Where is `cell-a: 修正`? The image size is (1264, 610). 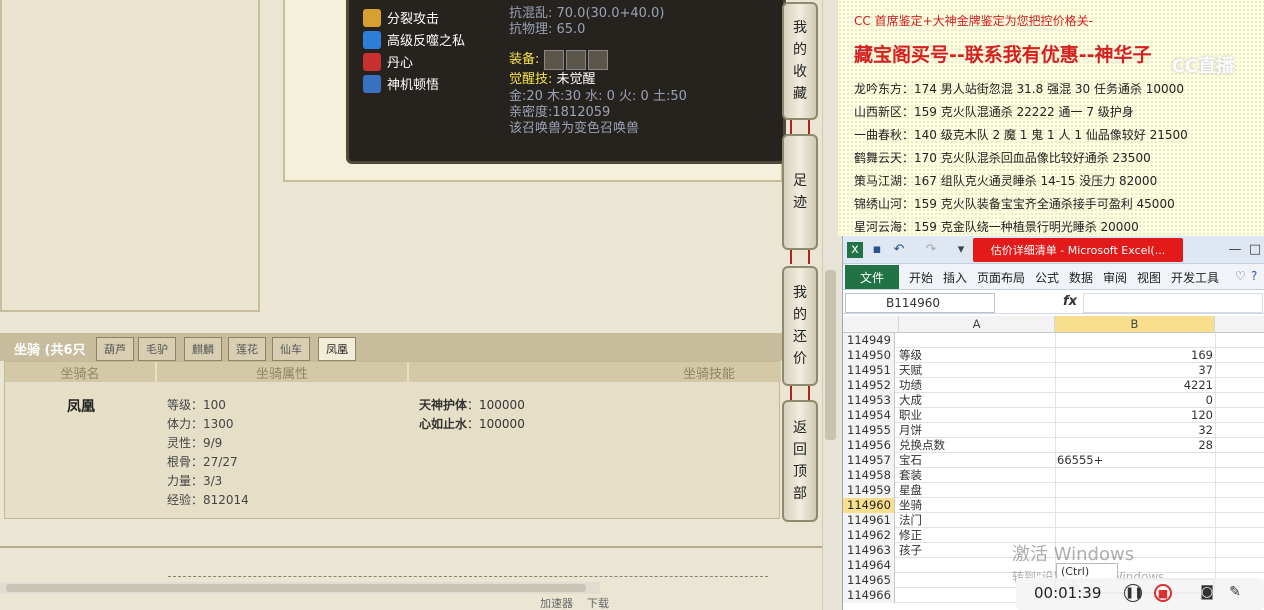
cell-a: 修正 is located at coordinates (910, 535).